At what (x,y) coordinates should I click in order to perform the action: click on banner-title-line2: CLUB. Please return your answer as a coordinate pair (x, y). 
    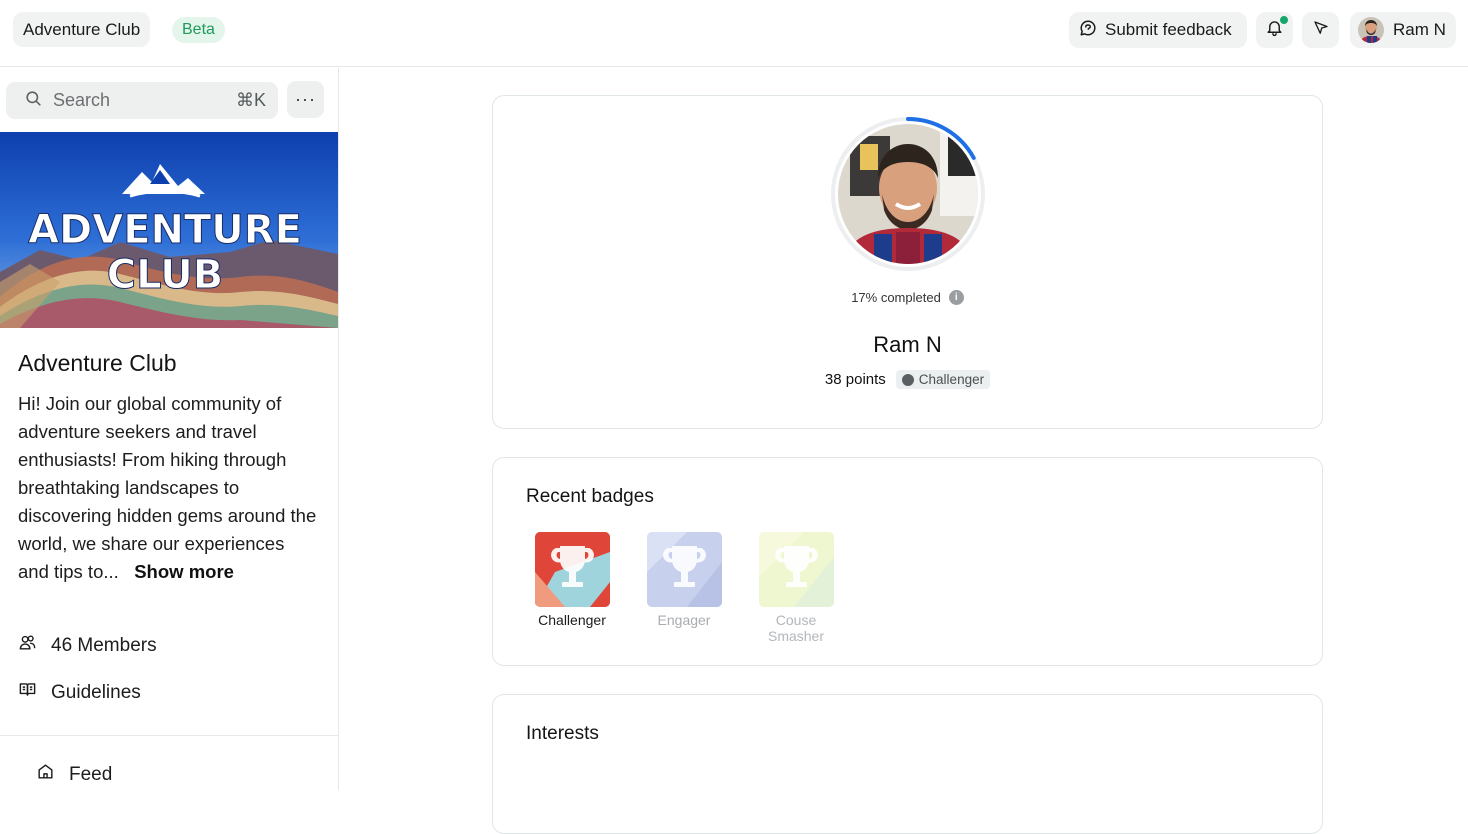
    Looking at the image, I should click on (165, 275).